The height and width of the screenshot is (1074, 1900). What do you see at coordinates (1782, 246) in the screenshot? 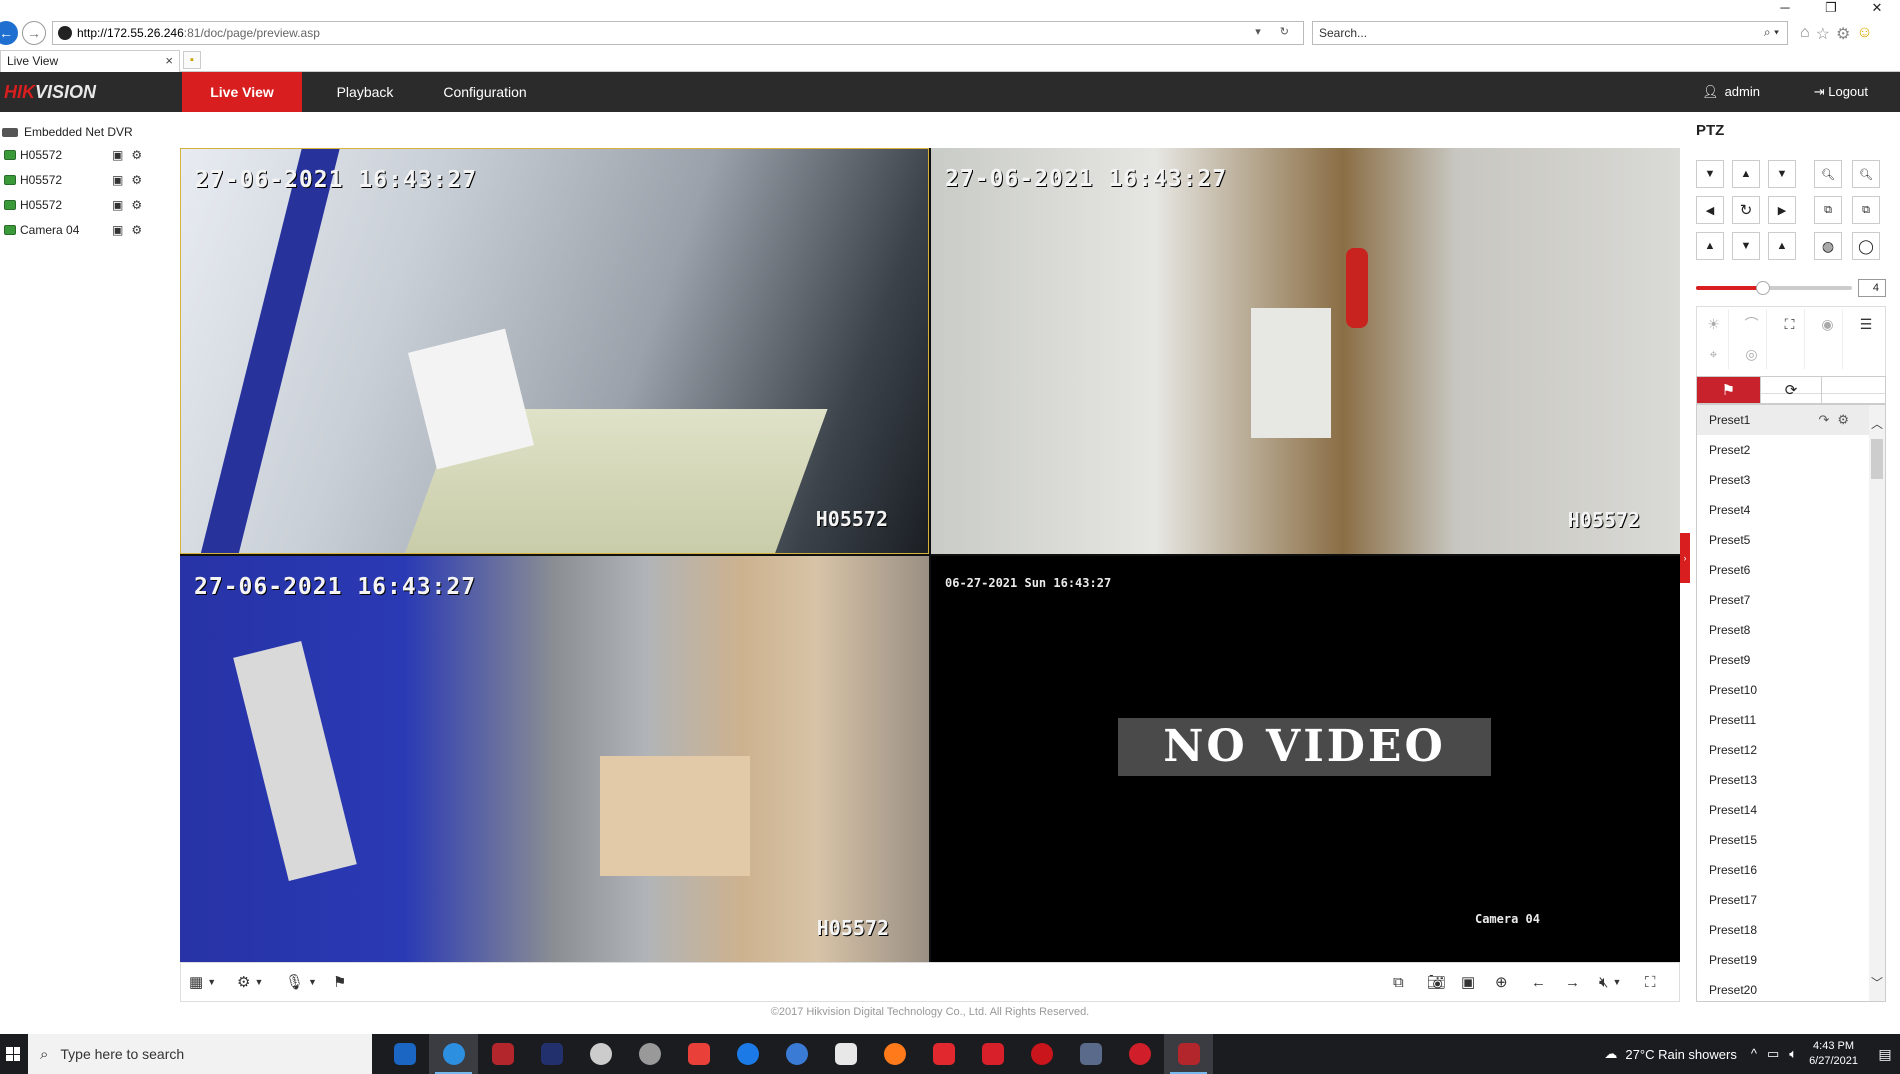
I see `ptz-down-right: ▲` at bounding box center [1782, 246].